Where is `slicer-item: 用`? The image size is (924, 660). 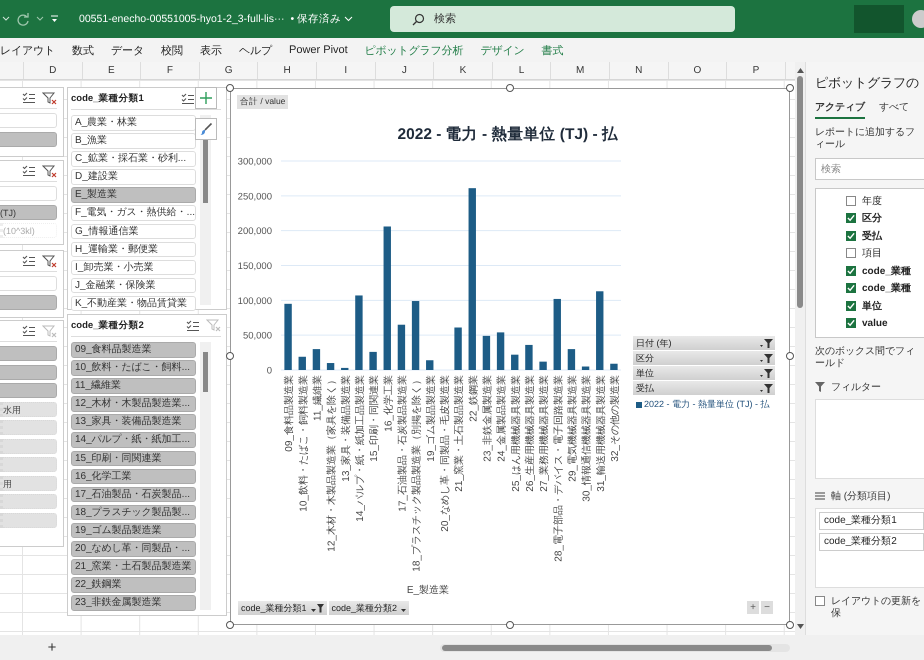
slicer-item: 用 is located at coordinates (28, 483).